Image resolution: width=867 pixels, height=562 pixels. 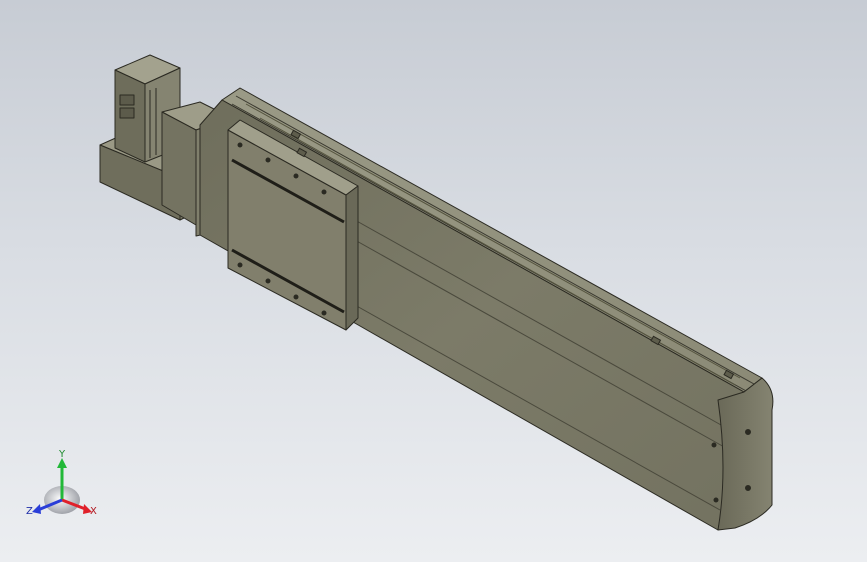 What do you see at coordinates (64, 487) in the screenshot?
I see `coordinate-triad: Y X Z` at bounding box center [64, 487].